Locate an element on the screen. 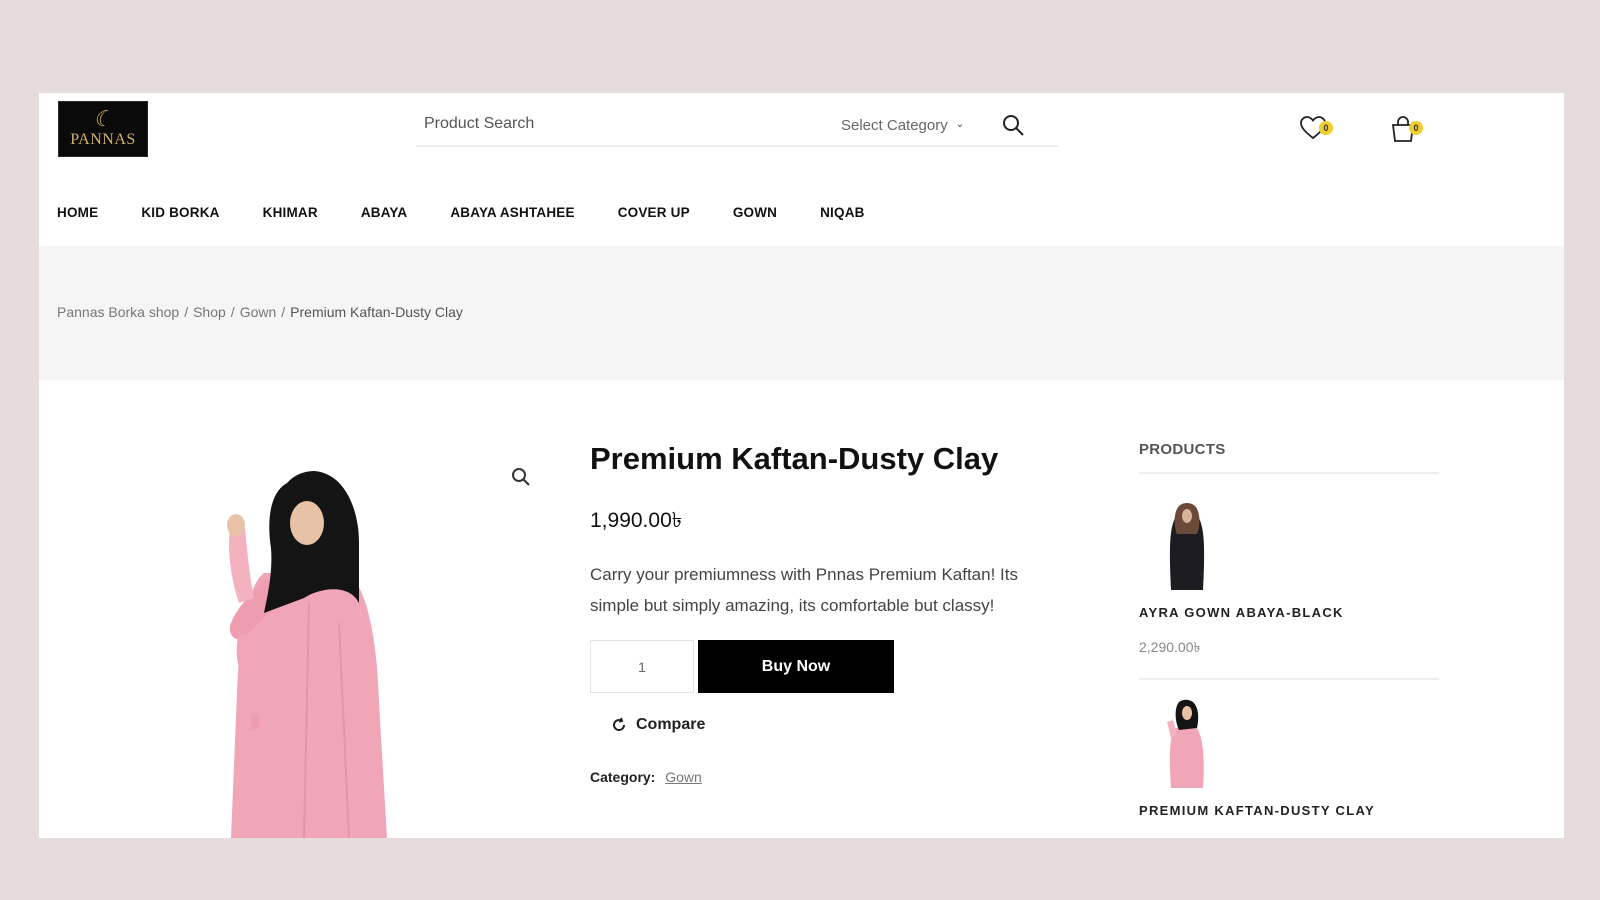  sidebar-product-name: AYRA GOWN ABAYA-BLACK is located at coordinates (1289, 612).